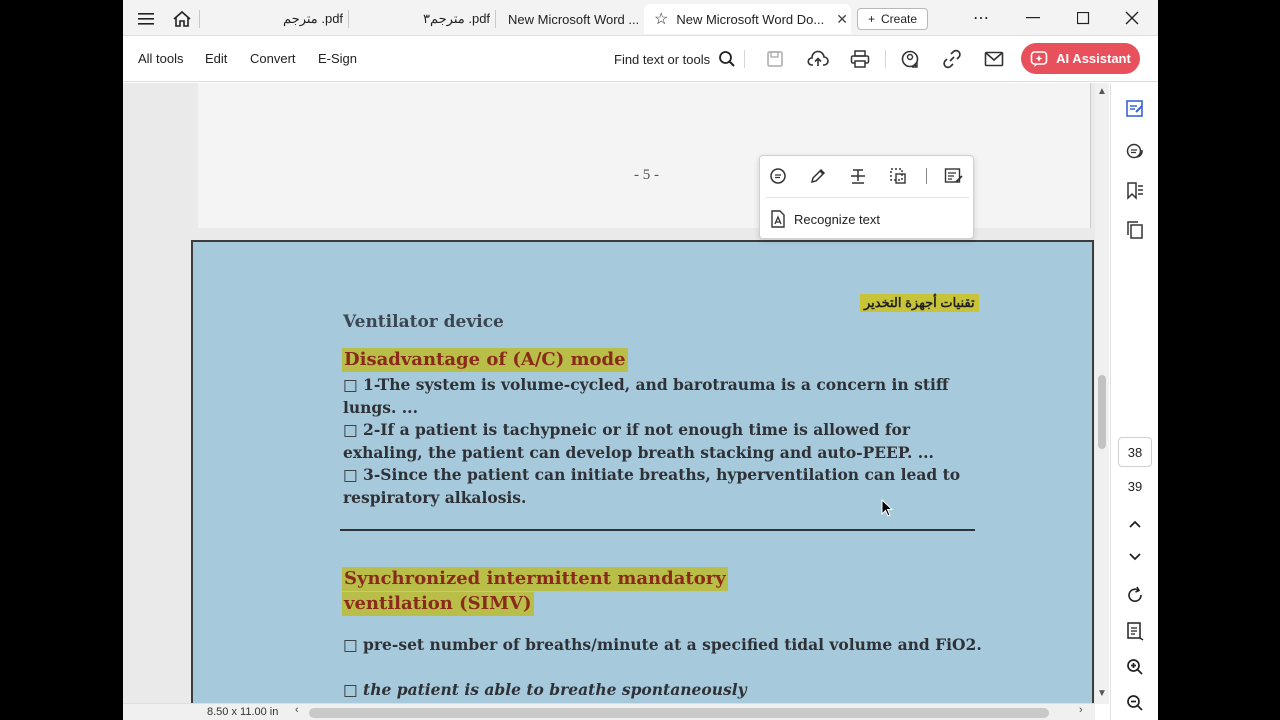  Describe the element at coordinates (679, 713) in the screenshot. I see `horizontal-scrollbar` at that location.